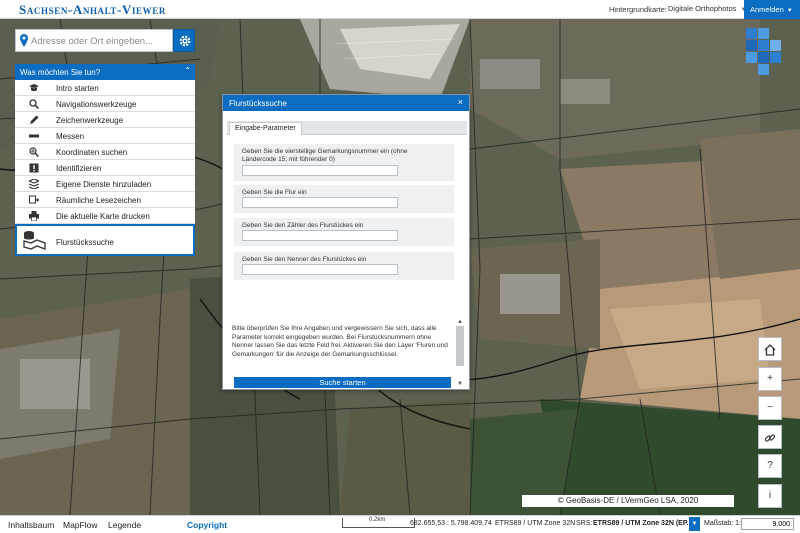  I want to click on help-button: ?, so click(770, 466).